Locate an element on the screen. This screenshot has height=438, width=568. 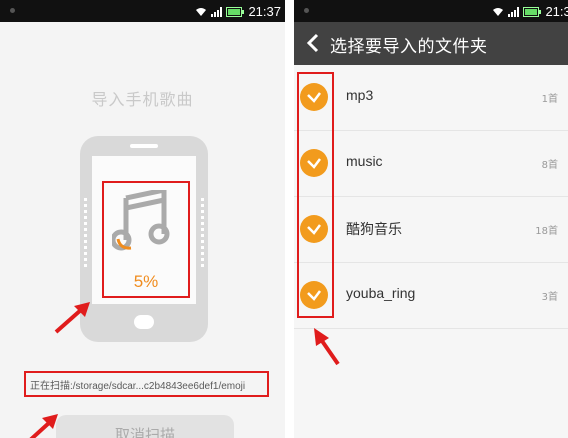
folder-name: youba_ring is located at coordinates (381, 293).